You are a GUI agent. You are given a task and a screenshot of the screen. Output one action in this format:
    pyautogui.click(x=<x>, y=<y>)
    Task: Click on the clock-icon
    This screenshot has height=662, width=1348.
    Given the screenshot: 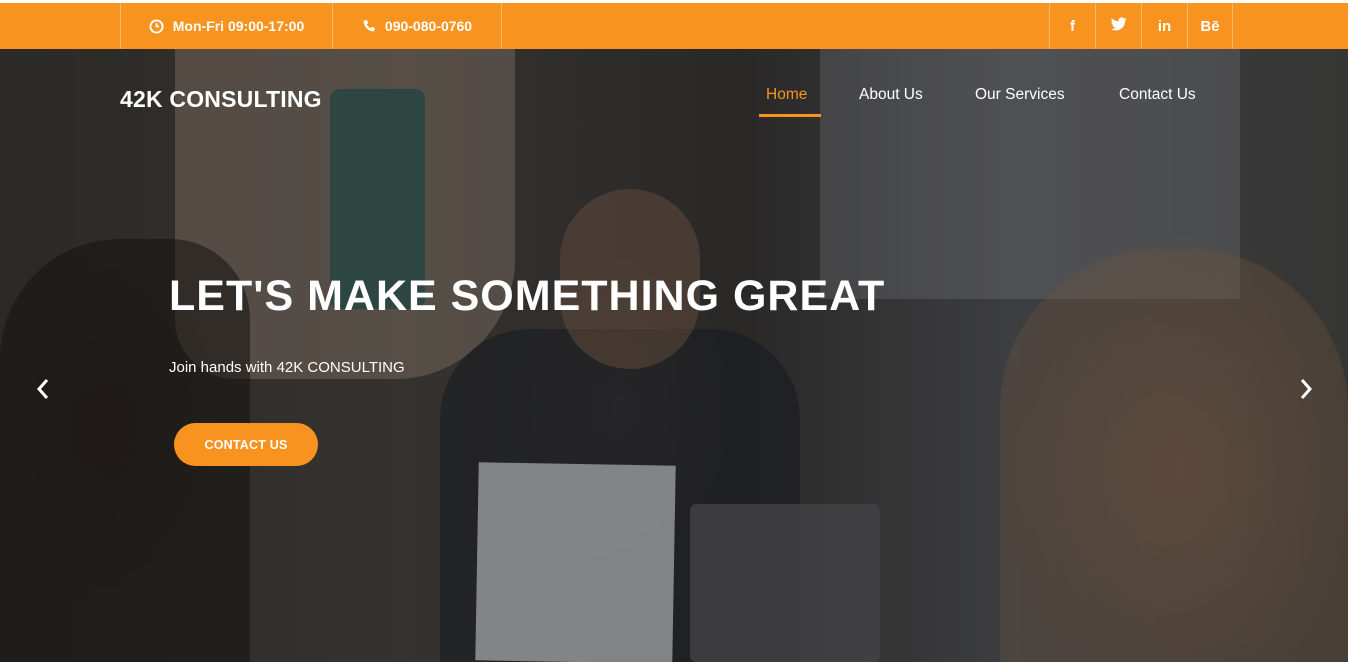 What is the action you would take?
    pyautogui.click(x=156, y=26)
    